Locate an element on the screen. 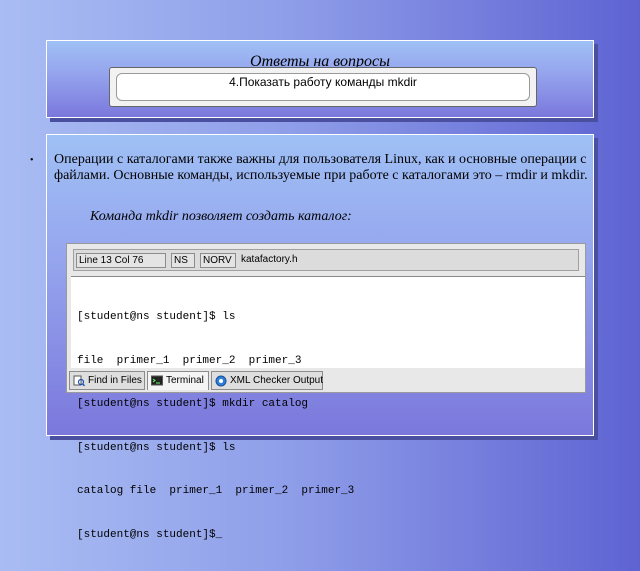 The height and width of the screenshot is (571, 640). tab-label: XML Checker Output is located at coordinates (277, 380).